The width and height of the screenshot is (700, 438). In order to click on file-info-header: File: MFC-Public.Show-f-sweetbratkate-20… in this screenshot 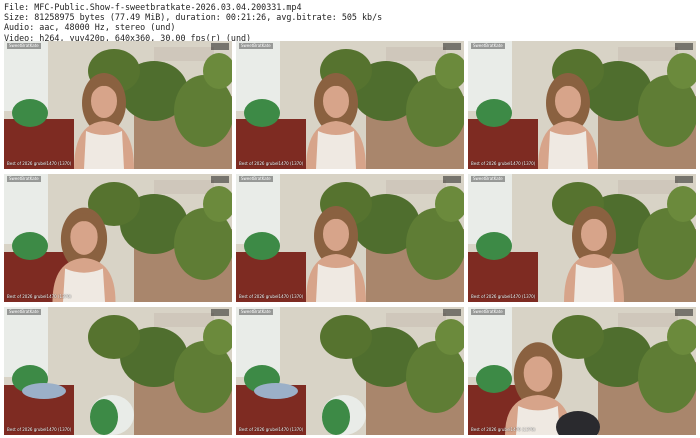, I will do `click(193, 22)`.